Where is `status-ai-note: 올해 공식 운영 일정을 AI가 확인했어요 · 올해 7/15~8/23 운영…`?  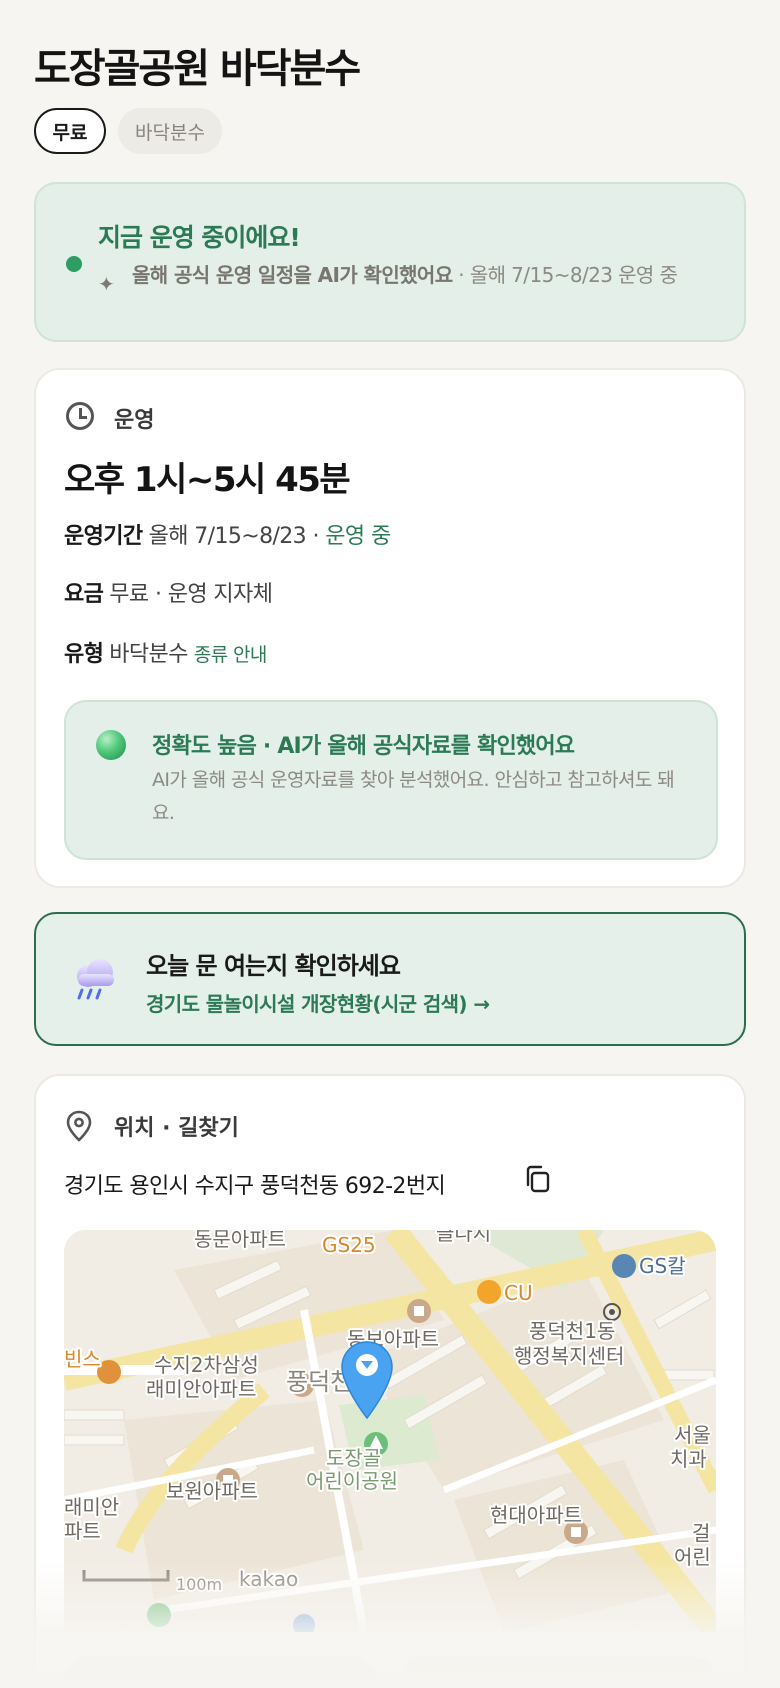
status-ai-note: 올해 공식 운영 일정을 AI가 확인했어요 · 올해 7/15~8/23 운영… is located at coordinates (432, 275).